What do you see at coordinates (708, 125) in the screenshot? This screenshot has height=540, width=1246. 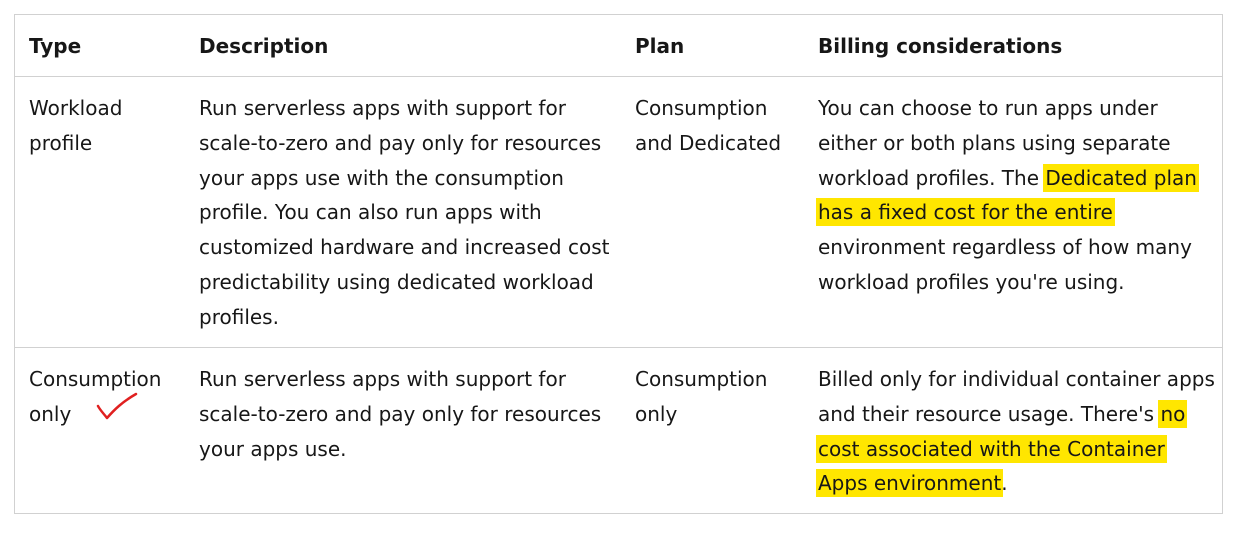 I see `plan-cell: Consumption and Dedicated` at bounding box center [708, 125].